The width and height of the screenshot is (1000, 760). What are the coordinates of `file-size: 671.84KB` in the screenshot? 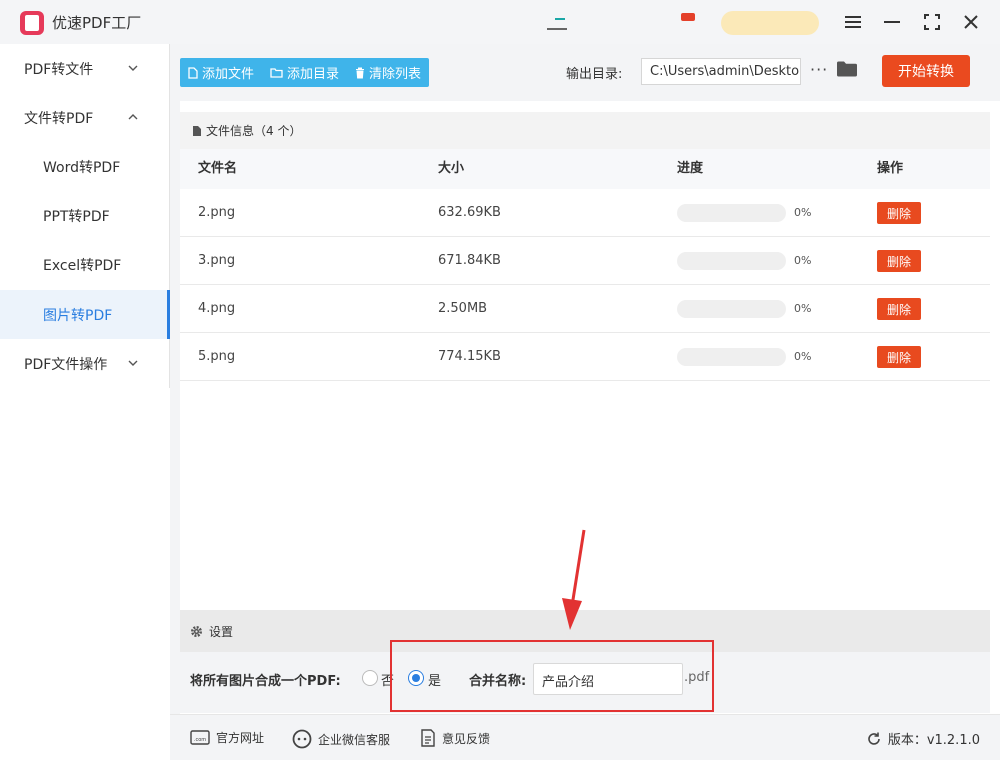 It's located at (469, 260).